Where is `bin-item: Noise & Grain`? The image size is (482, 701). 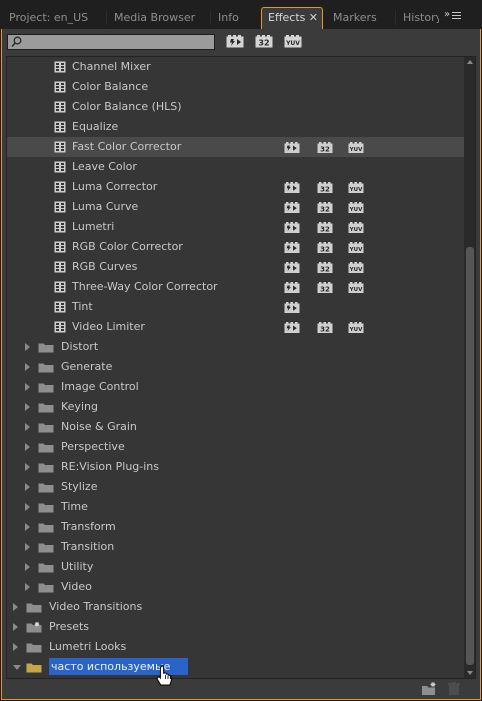
bin-item: Noise & Grain is located at coordinates (235, 427).